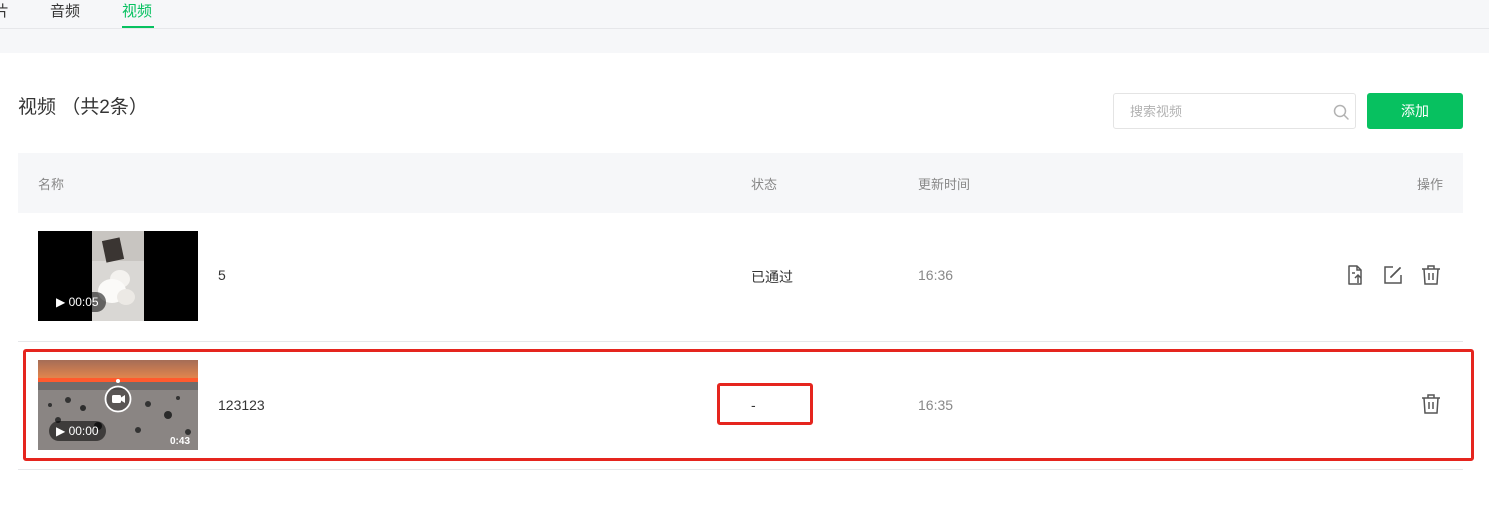 The image size is (1489, 520). Describe the element at coordinates (138, 27) in the screenshot. I see `active-tab-indicator` at that location.